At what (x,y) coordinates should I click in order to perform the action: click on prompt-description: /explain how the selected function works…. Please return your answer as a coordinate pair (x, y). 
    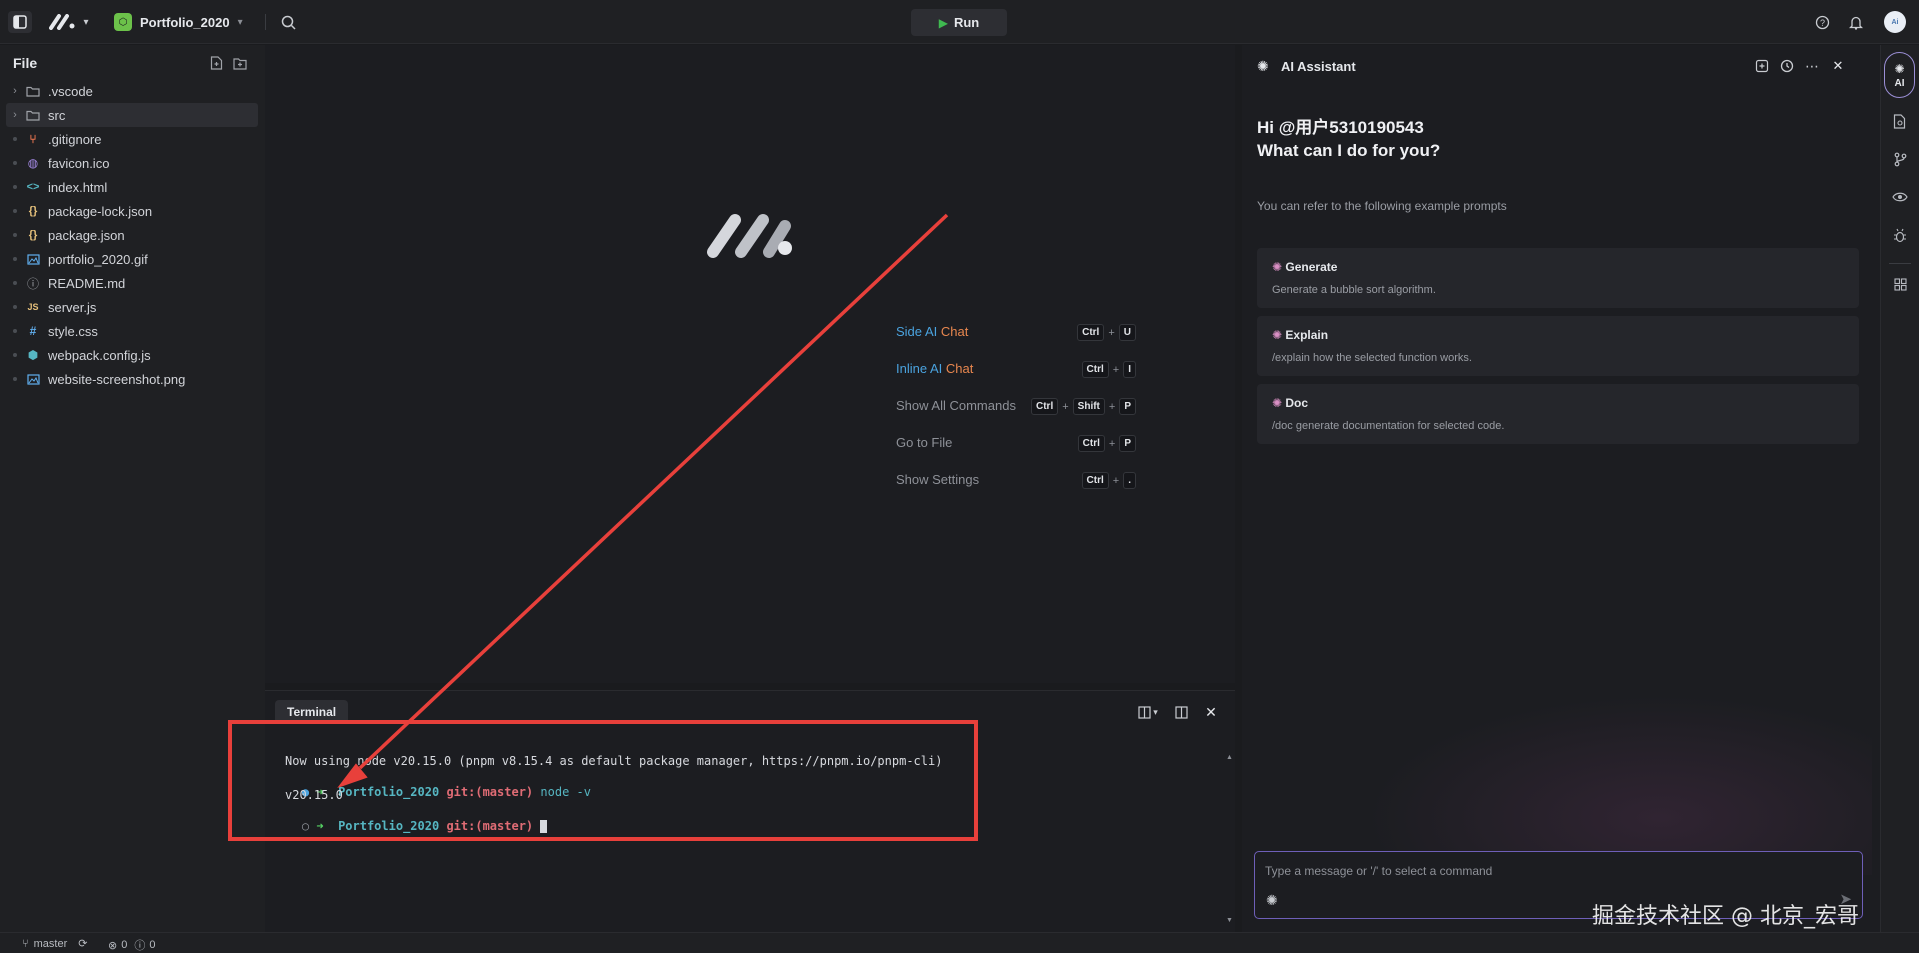
    Looking at the image, I should click on (1372, 358).